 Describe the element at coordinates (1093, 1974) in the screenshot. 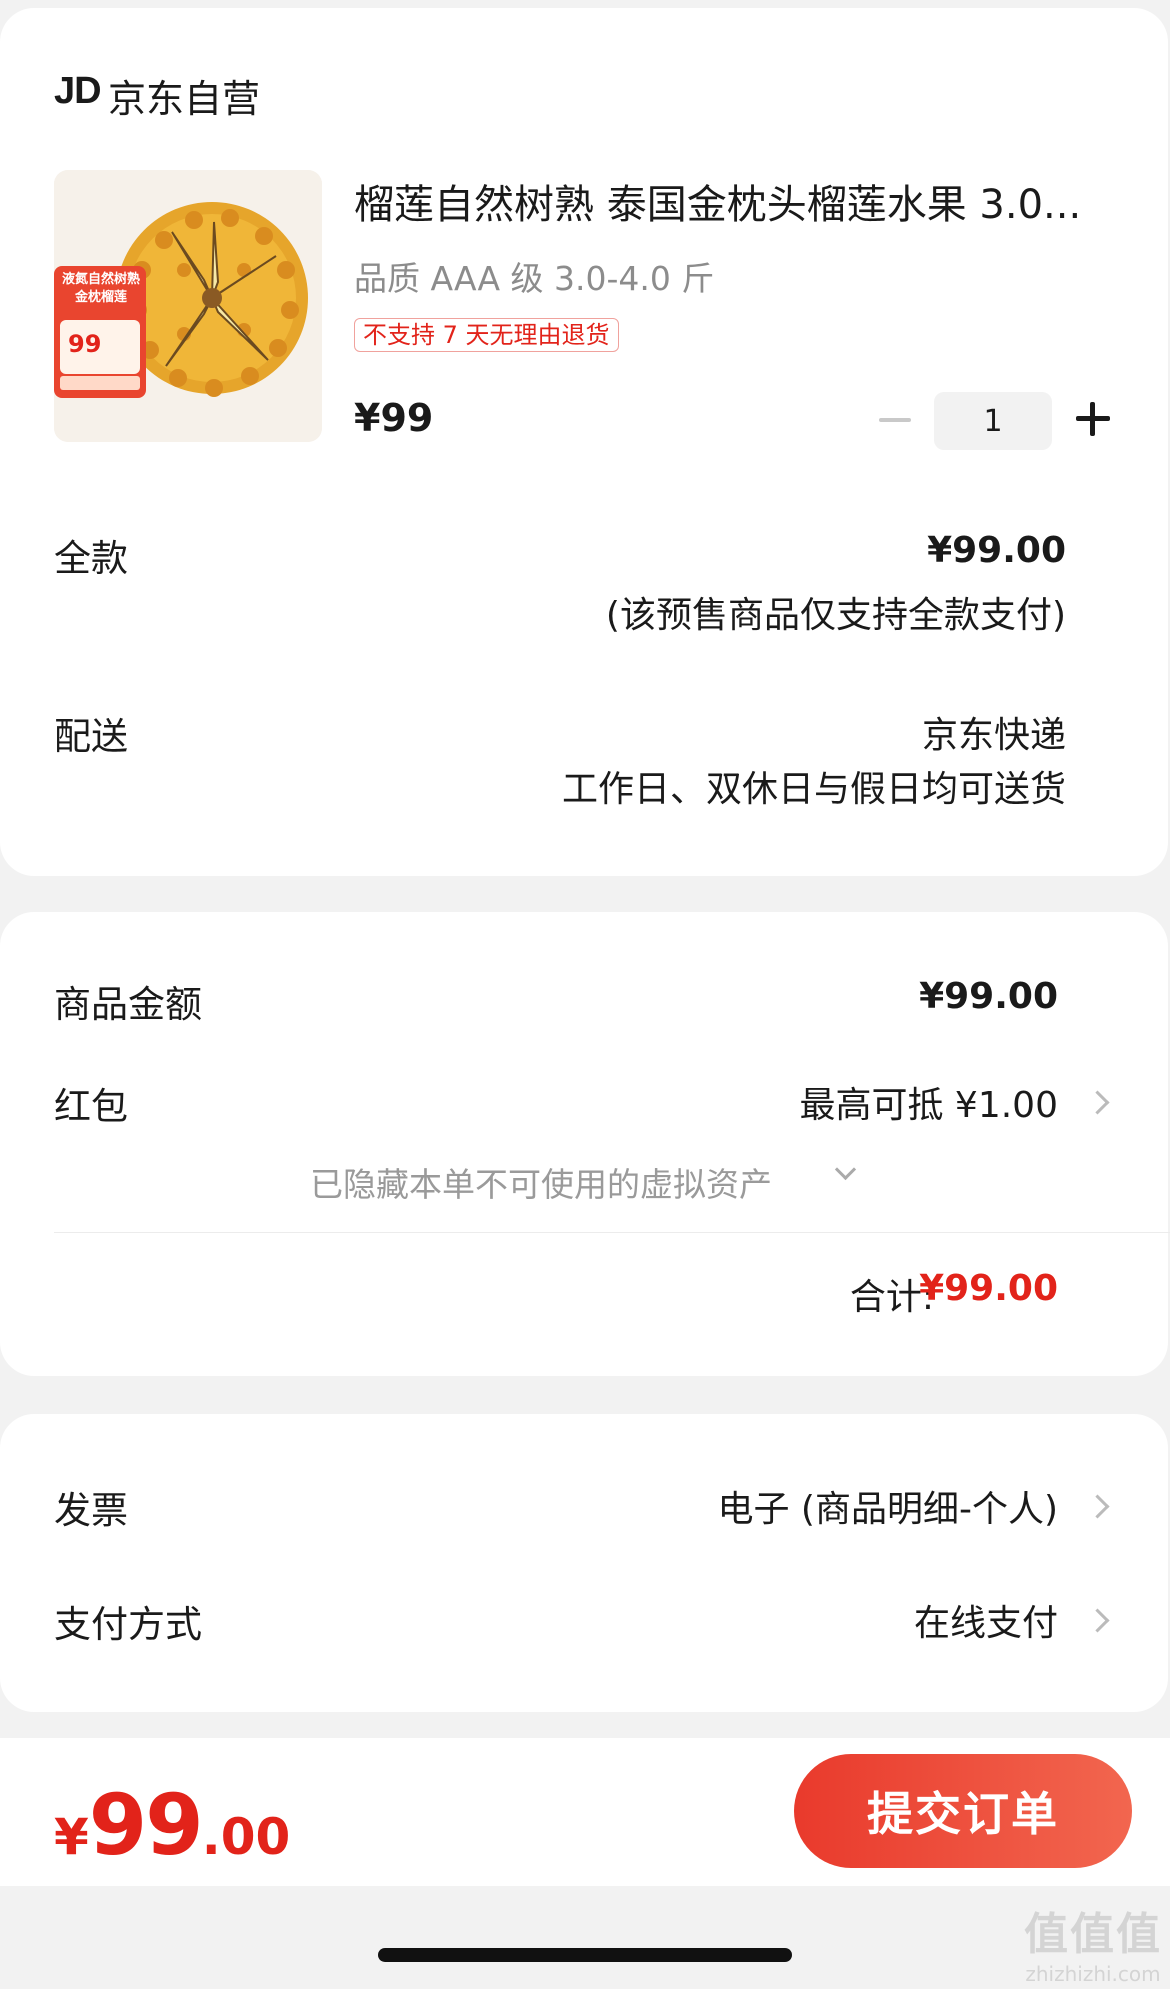

I see `watermark-url: zhizhizhi.com` at that location.